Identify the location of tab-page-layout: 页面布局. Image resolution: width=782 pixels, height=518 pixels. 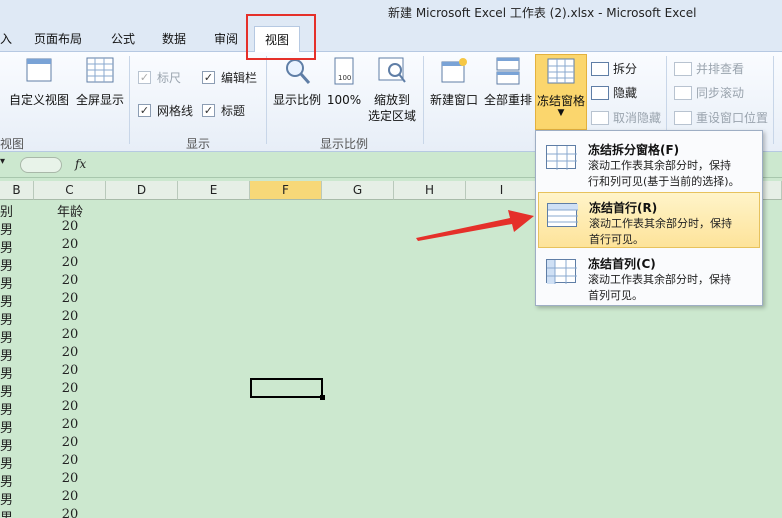
(58, 38).